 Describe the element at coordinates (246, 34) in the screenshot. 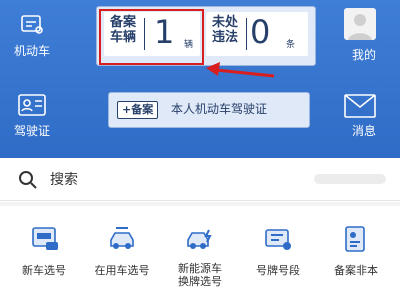

I see `divider` at that location.